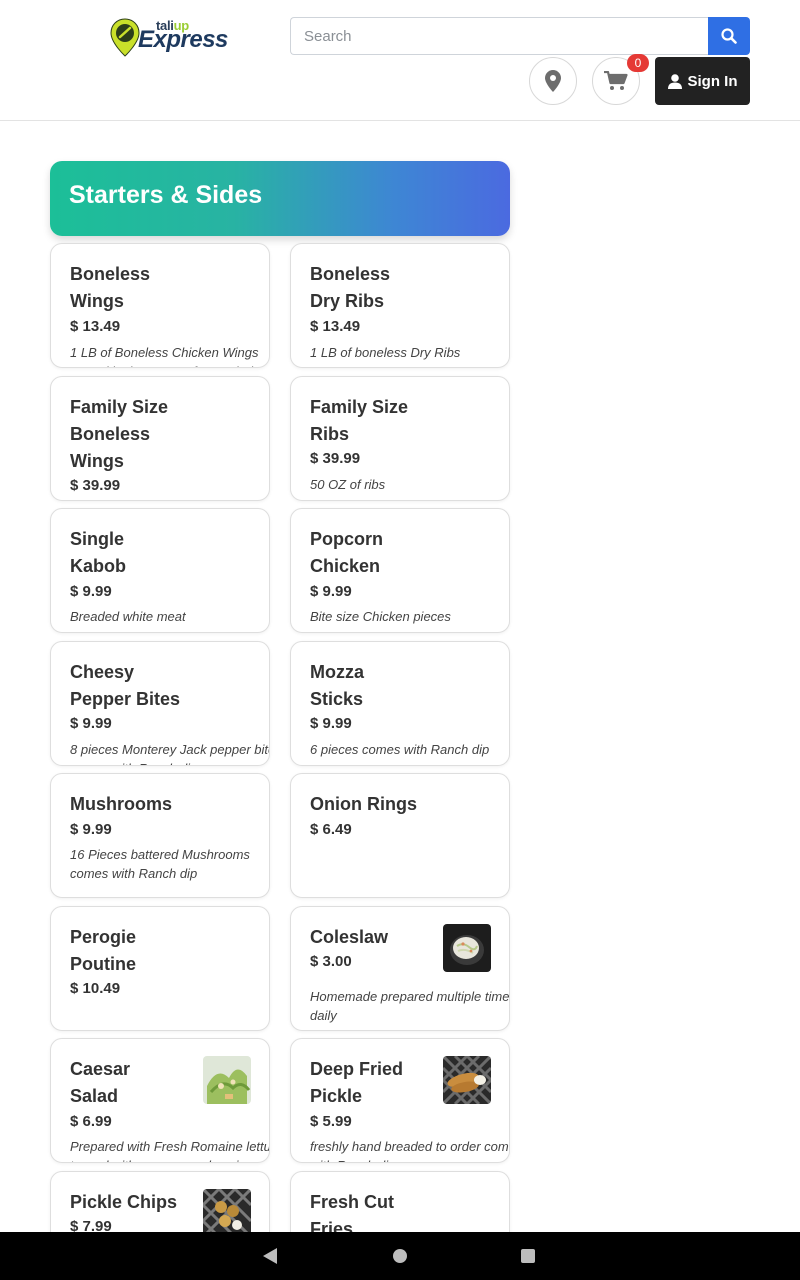  Describe the element at coordinates (400, 749) in the screenshot. I see `item-description: 6 pieces comes with Ranch dip` at that location.